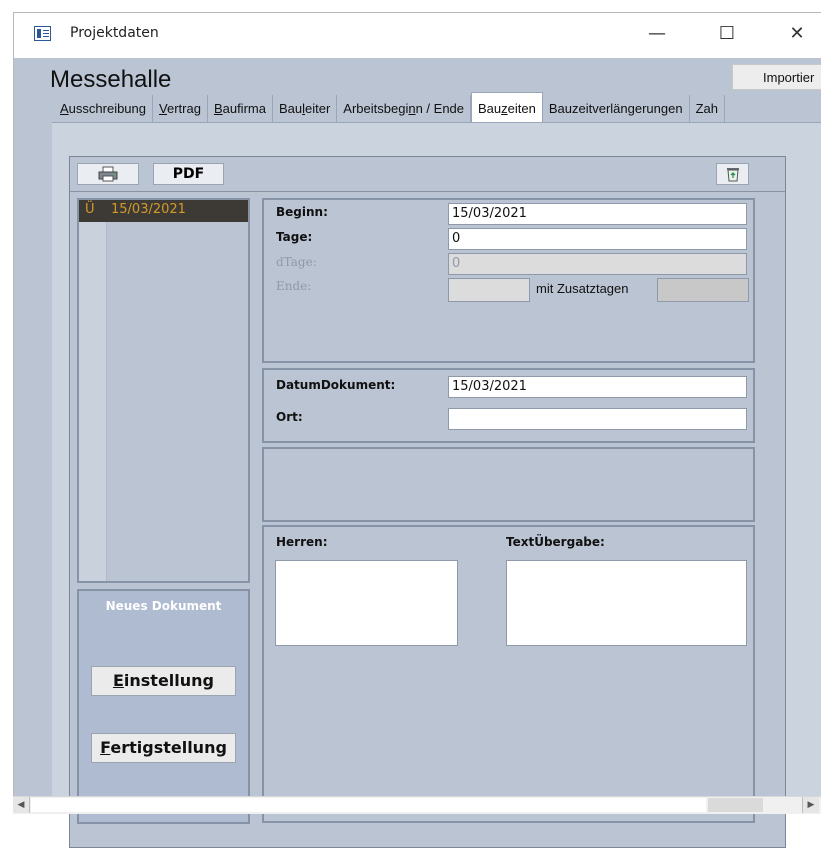 The image size is (821, 848). Describe the element at coordinates (180, 109) in the screenshot. I see `tab-vertrag: Vertrag` at that location.